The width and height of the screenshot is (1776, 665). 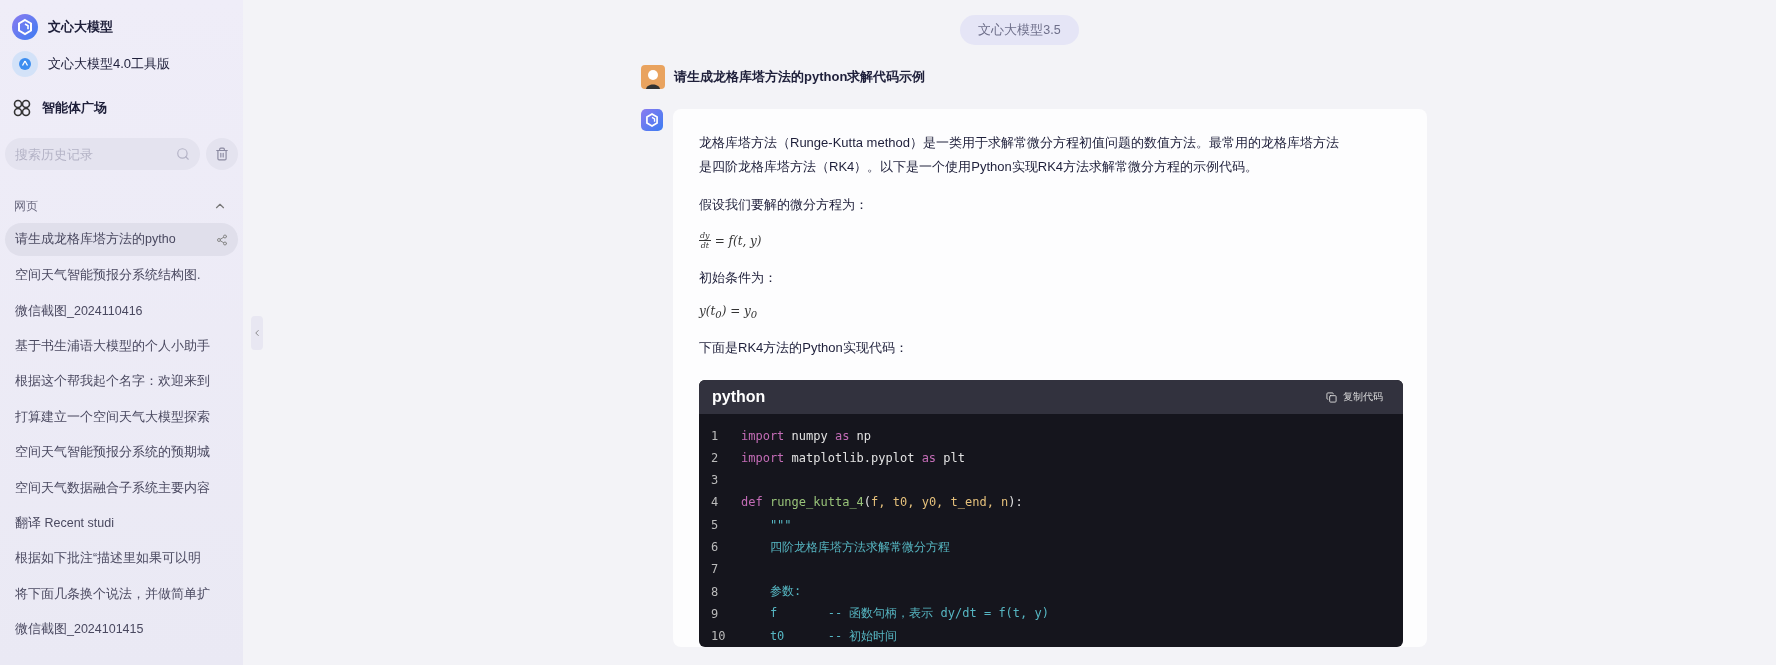 What do you see at coordinates (22, 108) in the screenshot?
I see `grid-icon` at bounding box center [22, 108].